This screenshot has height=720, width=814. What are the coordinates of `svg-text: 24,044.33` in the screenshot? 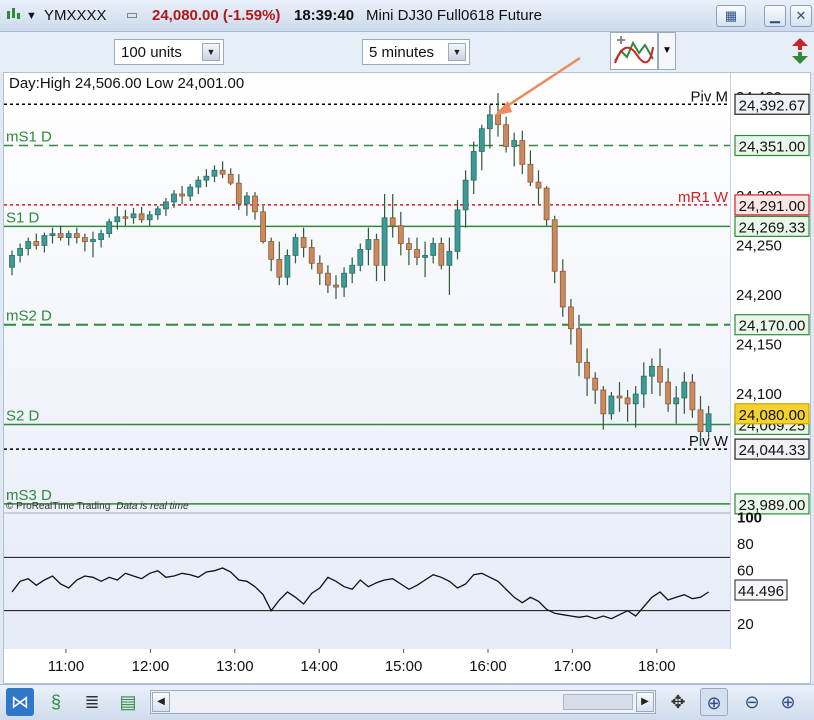 It's located at (772, 450).